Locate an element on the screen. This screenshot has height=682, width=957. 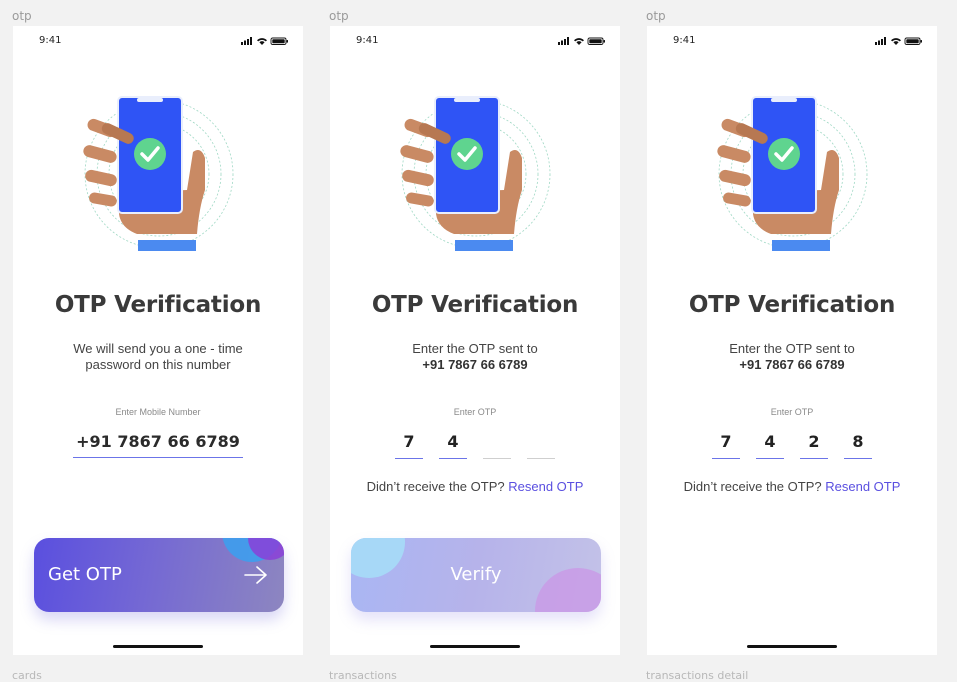
get-otp-button: Get OTP is located at coordinates (159, 575).